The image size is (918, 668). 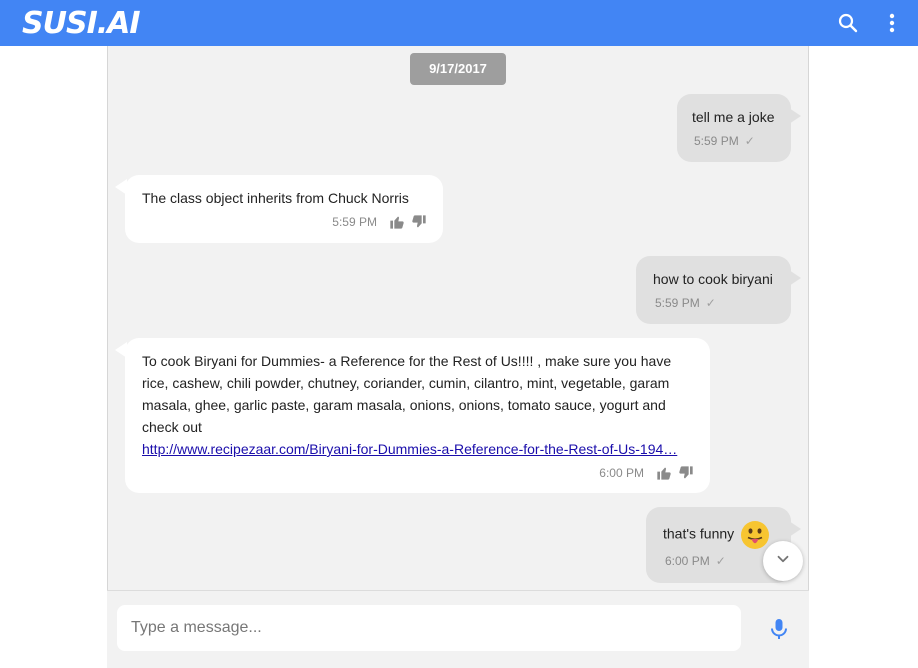 I want to click on message-text: tell me a joke, so click(x=733, y=117).